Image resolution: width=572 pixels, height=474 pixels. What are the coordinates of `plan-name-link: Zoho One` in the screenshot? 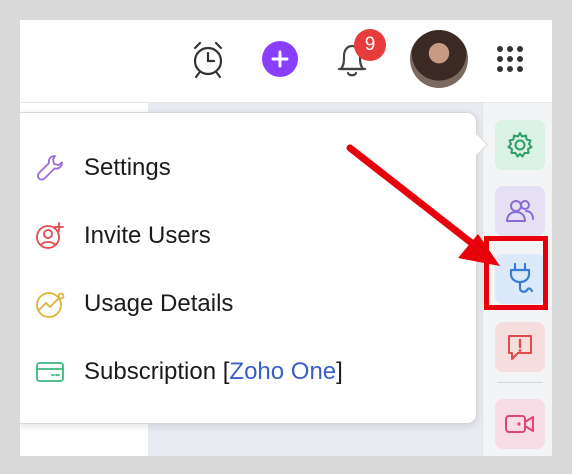 It's located at (282, 371).